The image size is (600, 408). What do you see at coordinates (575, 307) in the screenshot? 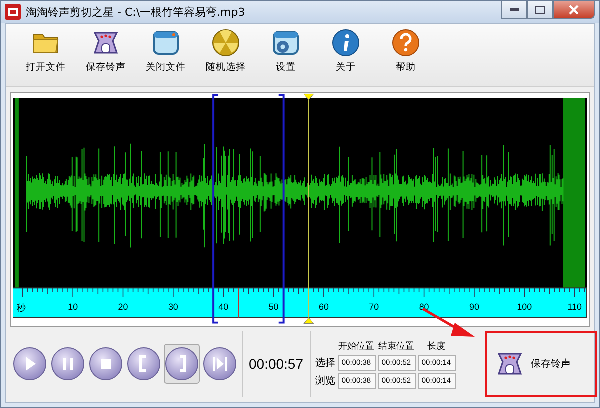
I see `ruler-label: 110` at bounding box center [575, 307].